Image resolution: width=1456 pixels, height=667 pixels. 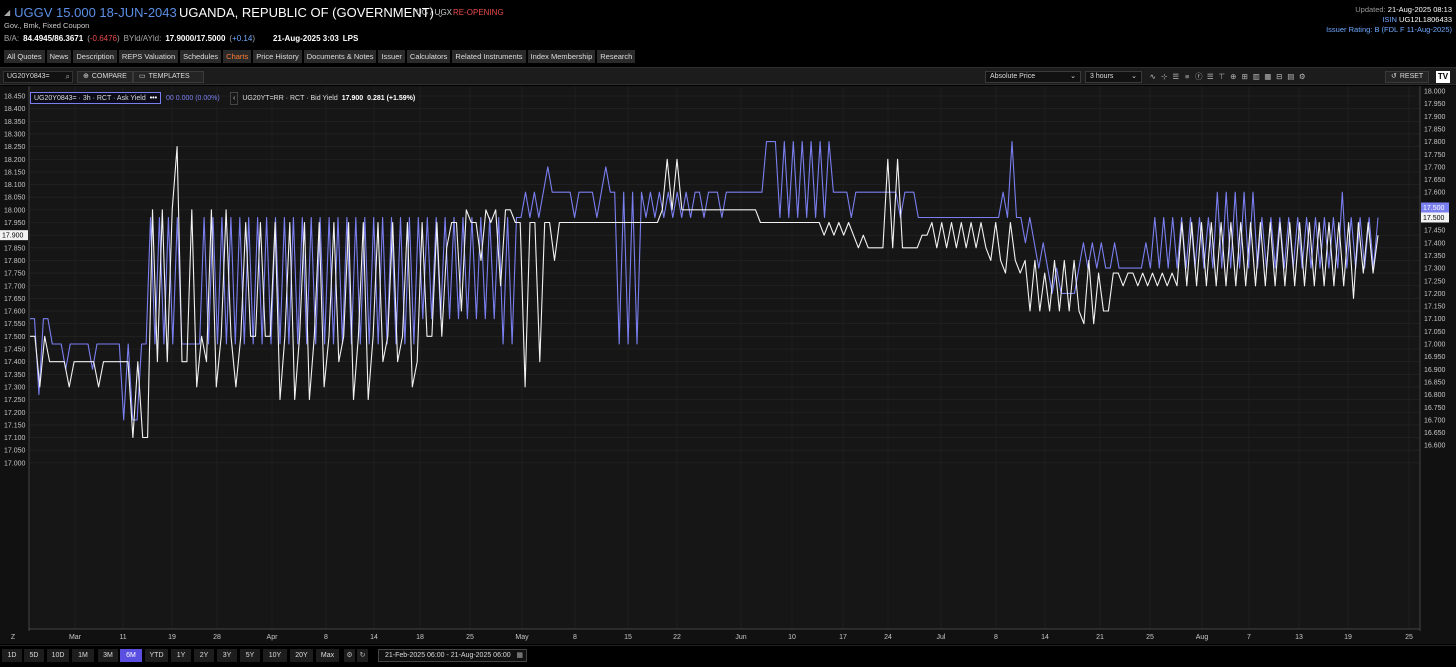 What do you see at coordinates (12, 655) in the screenshot?
I see `range-1d: 1D` at bounding box center [12, 655].